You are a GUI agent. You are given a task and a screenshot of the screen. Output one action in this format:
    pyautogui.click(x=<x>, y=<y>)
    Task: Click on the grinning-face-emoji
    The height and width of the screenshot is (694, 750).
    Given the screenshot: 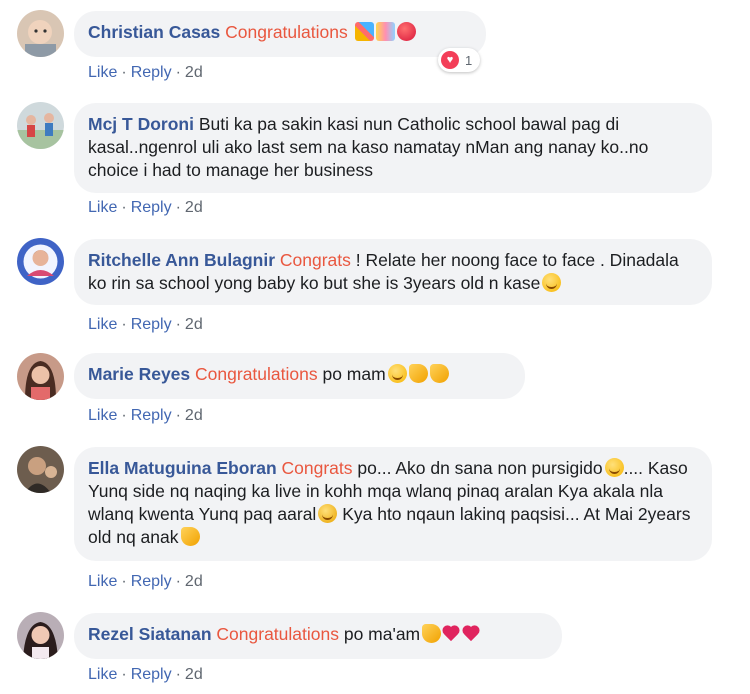 What is the action you would take?
    pyautogui.click(x=552, y=282)
    